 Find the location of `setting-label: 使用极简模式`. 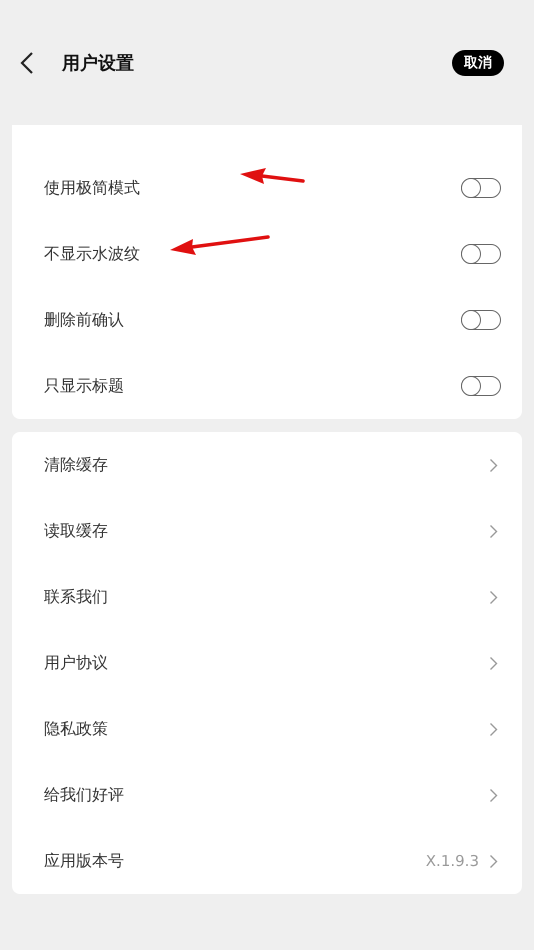

setting-label: 使用极简模式 is located at coordinates (92, 188).